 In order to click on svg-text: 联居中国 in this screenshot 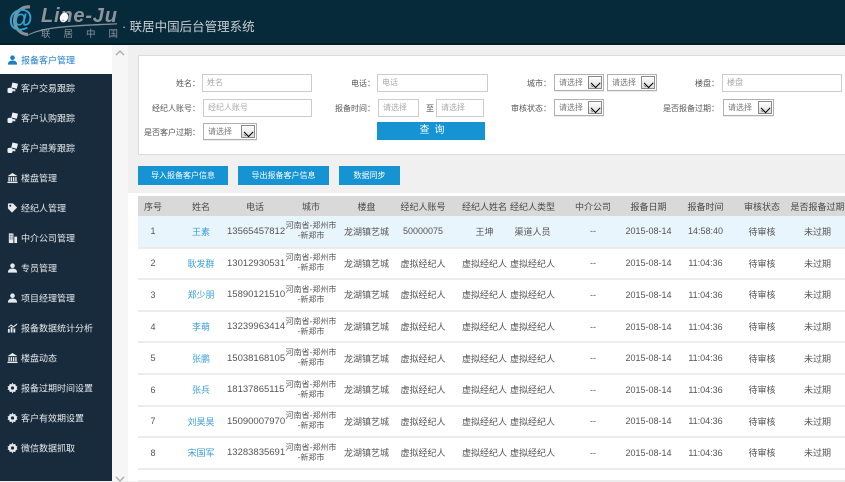, I will do `click(80, 34)`.